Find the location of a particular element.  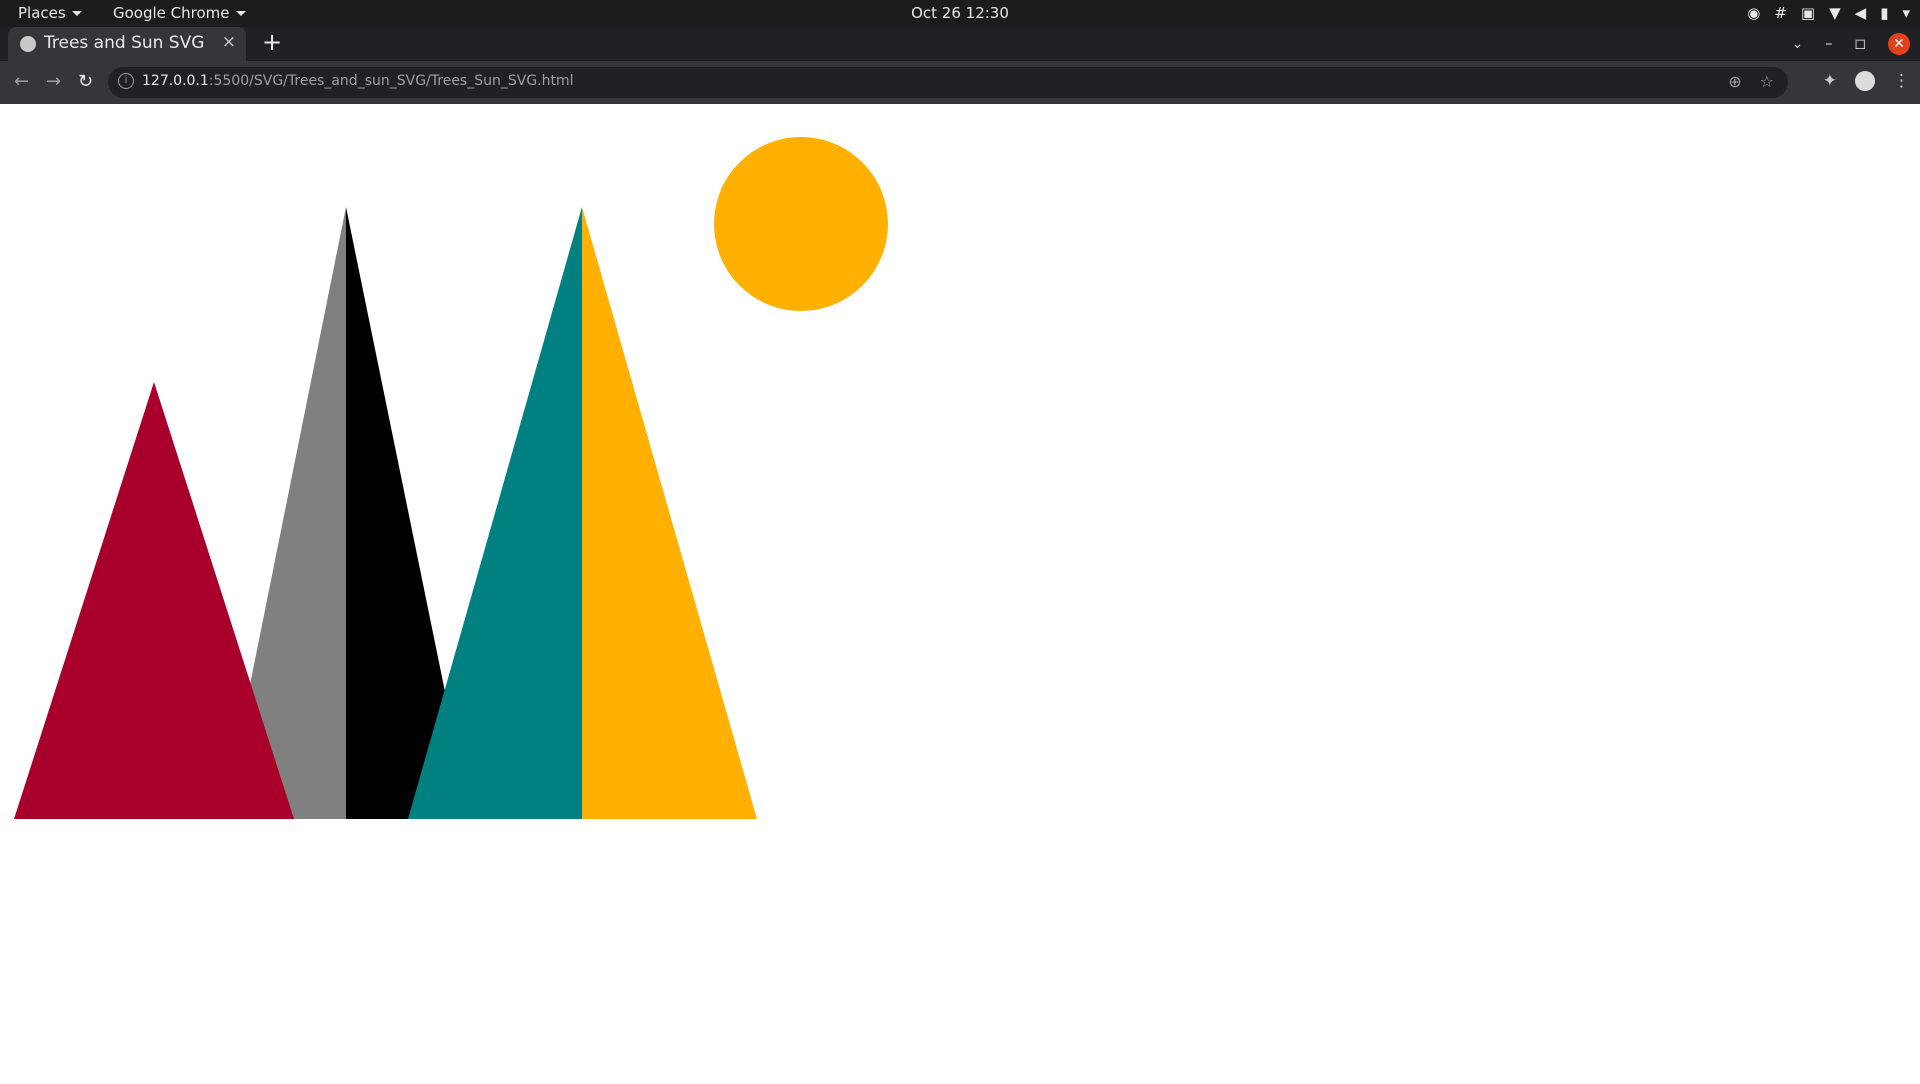

red-tree is located at coordinates (154, 600).